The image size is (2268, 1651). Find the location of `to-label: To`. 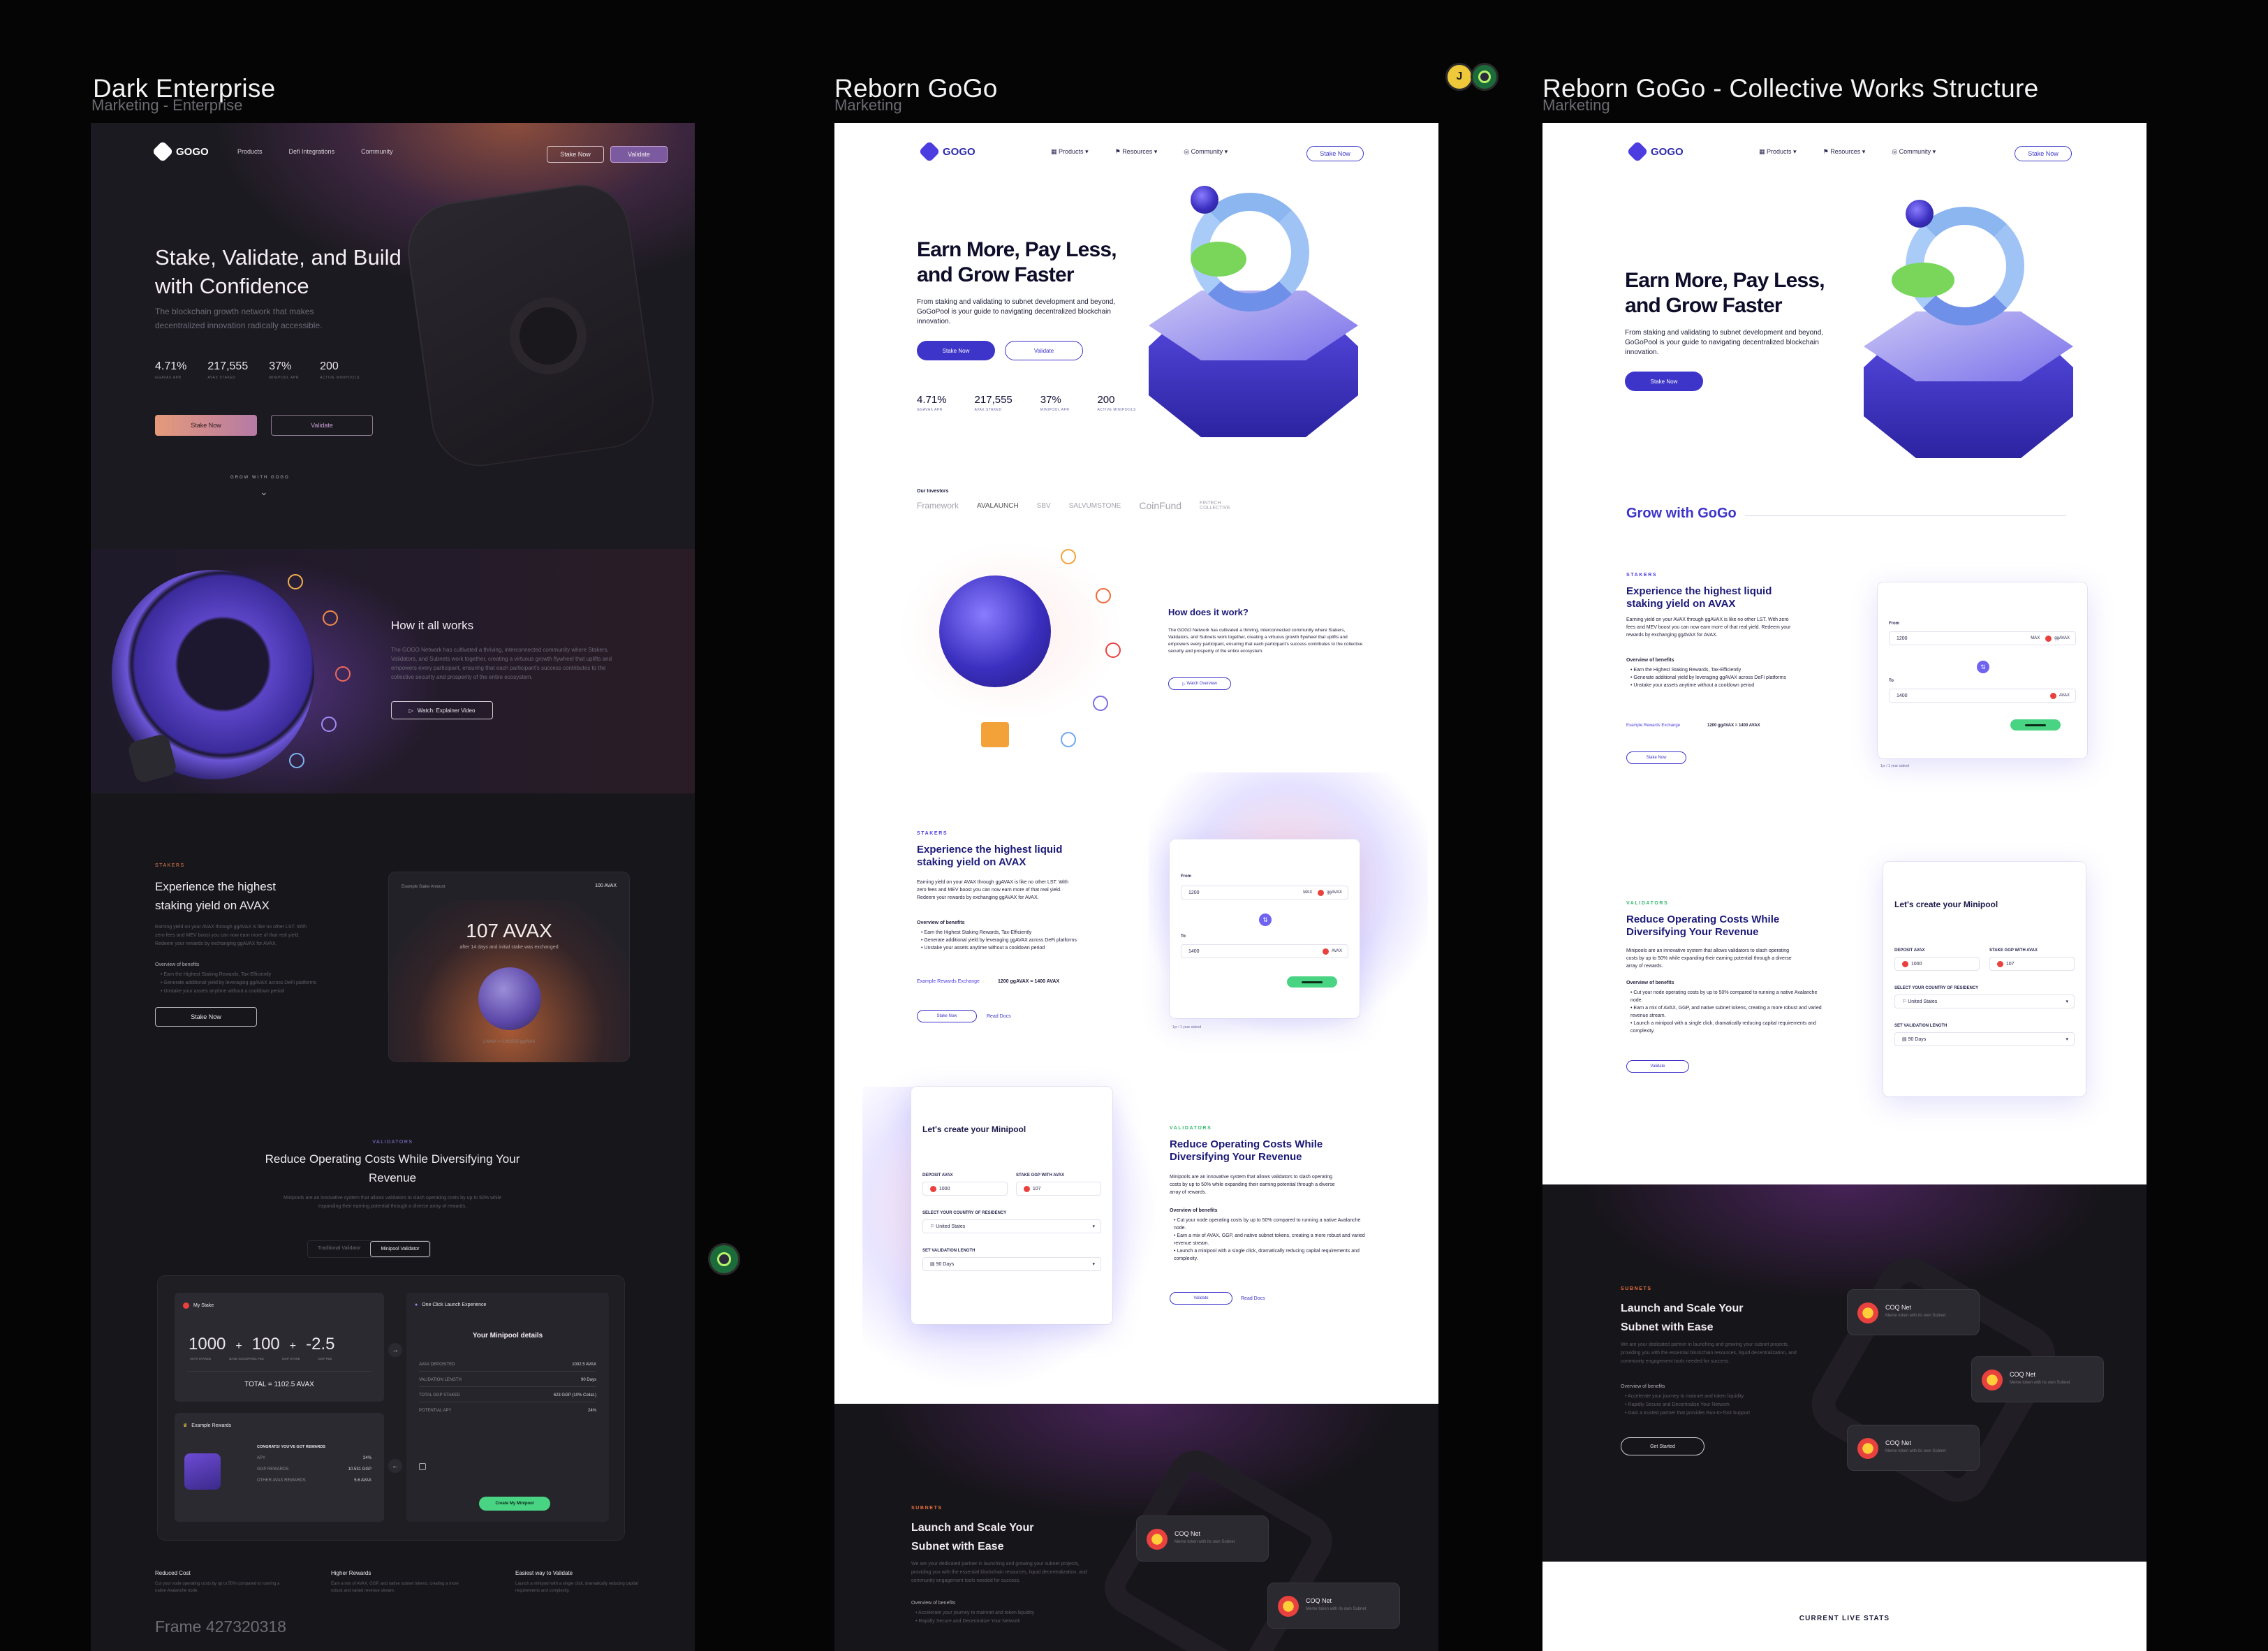

to-label: To is located at coordinates (1891, 681).